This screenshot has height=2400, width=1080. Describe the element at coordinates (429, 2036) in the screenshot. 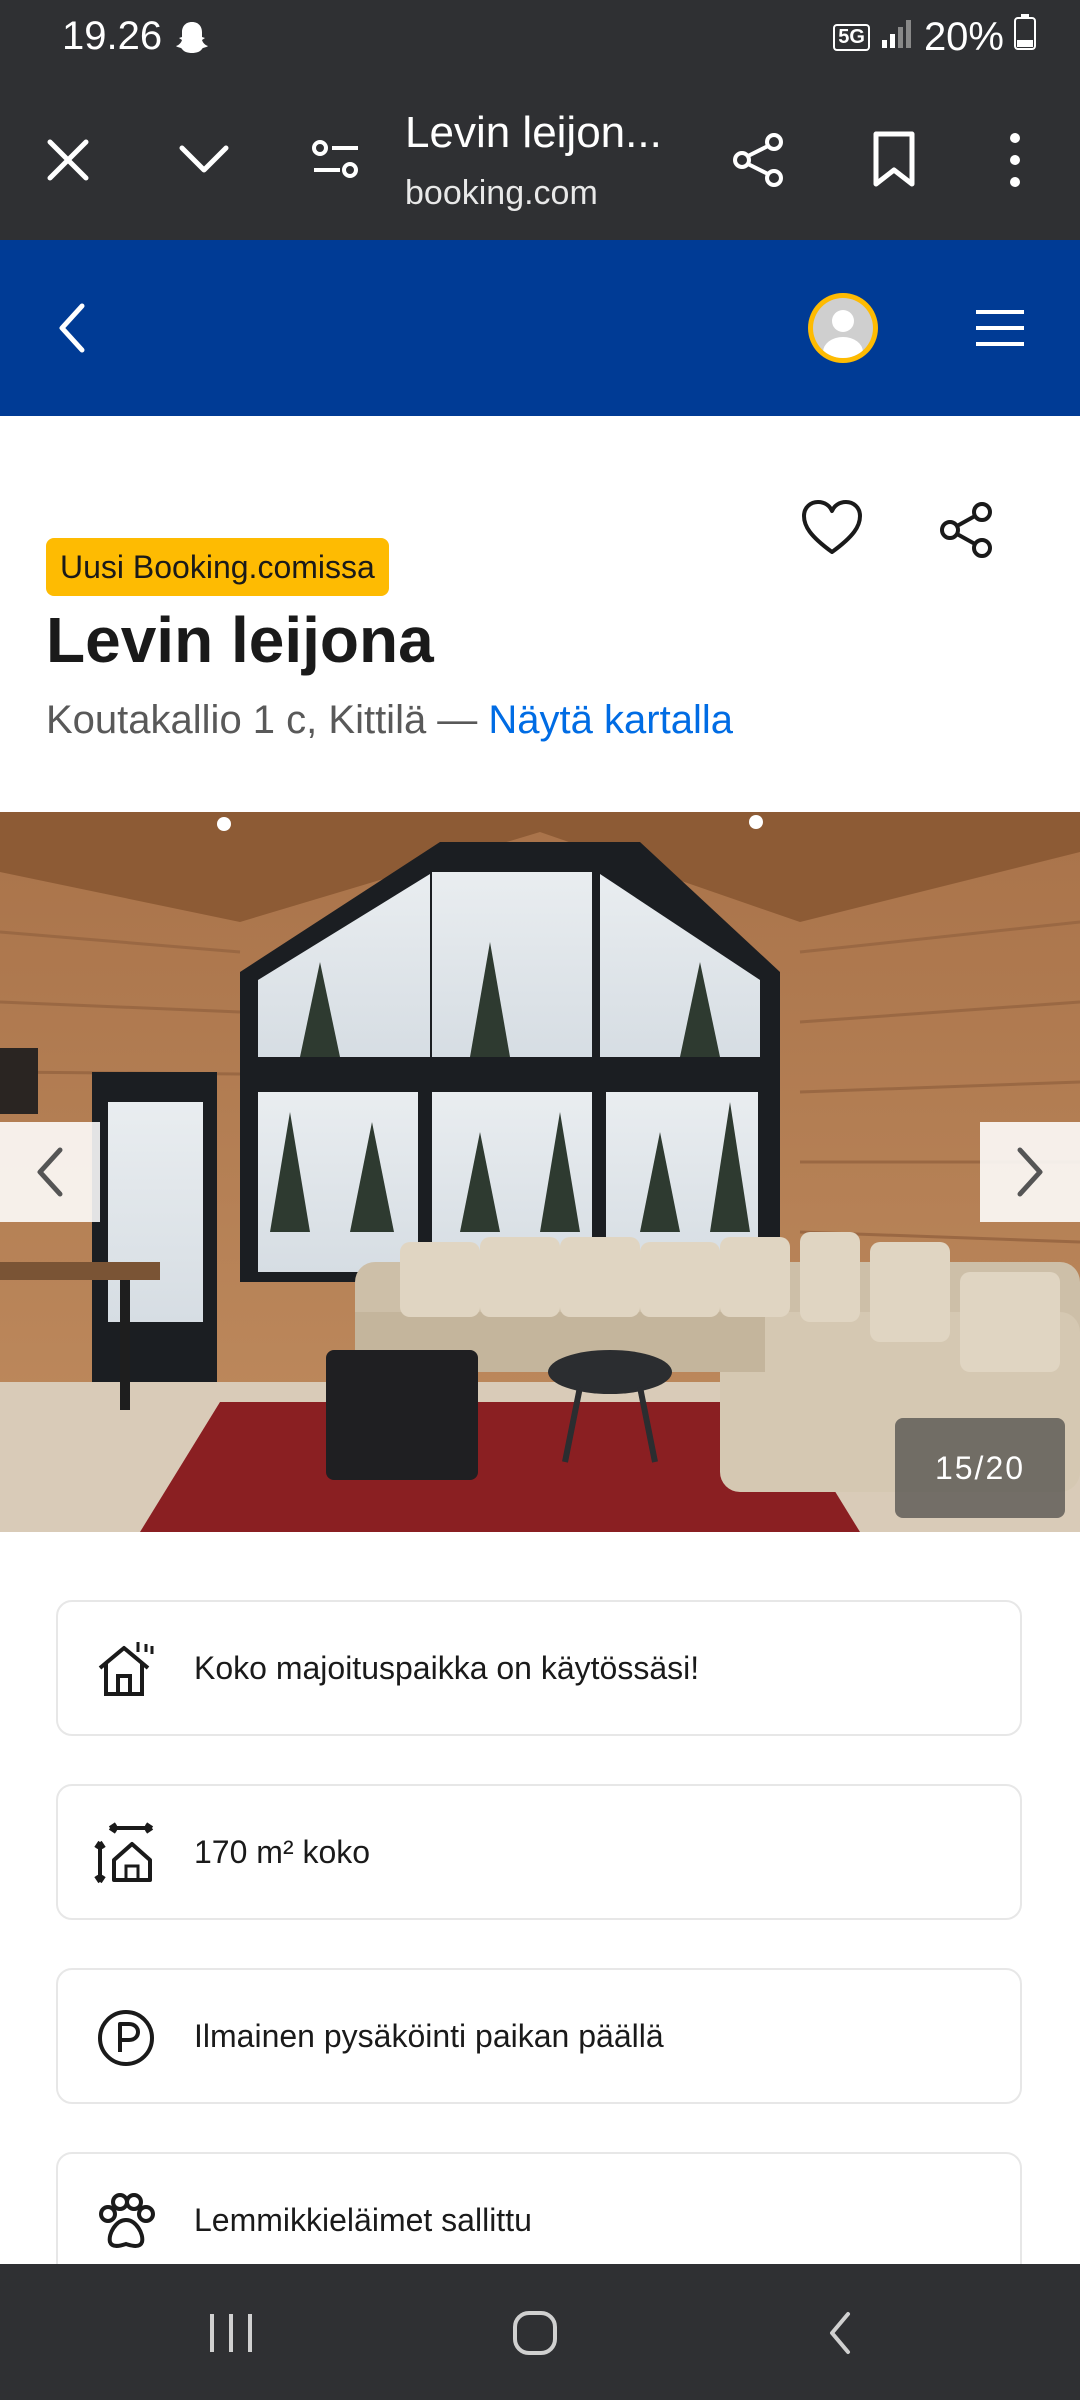

I see `feature-label: Ilmainen pysäköinti paikan päällä` at that location.